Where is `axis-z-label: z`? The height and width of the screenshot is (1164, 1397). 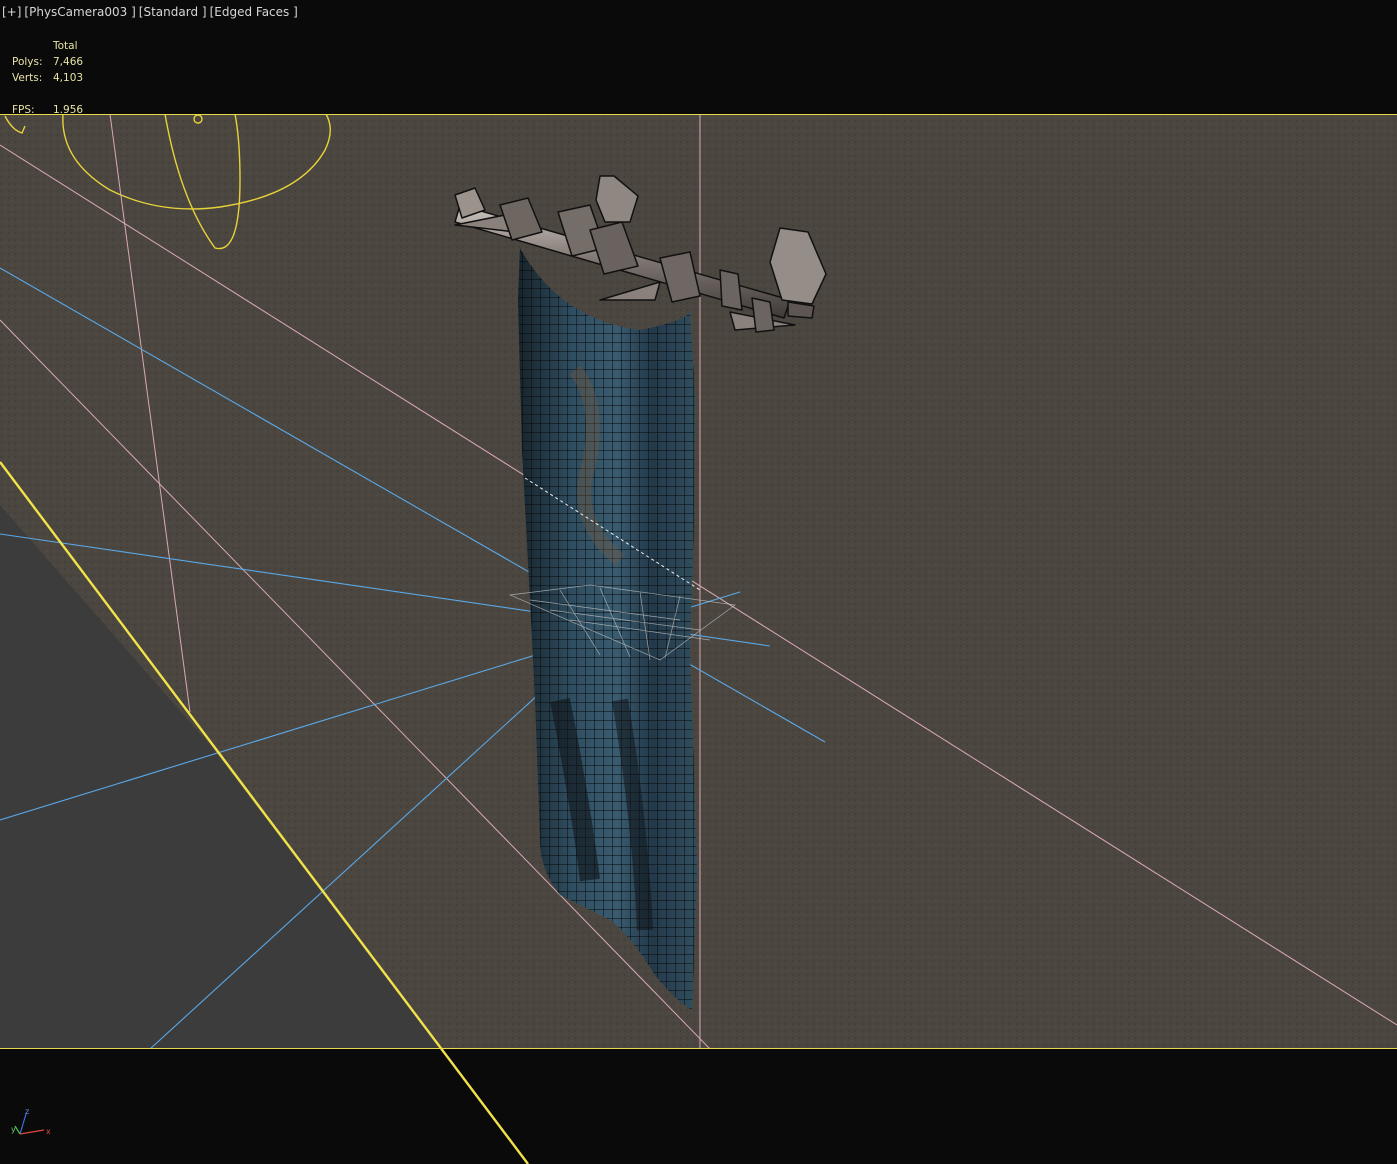
axis-z-label: z is located at coordinates (27, 1111).